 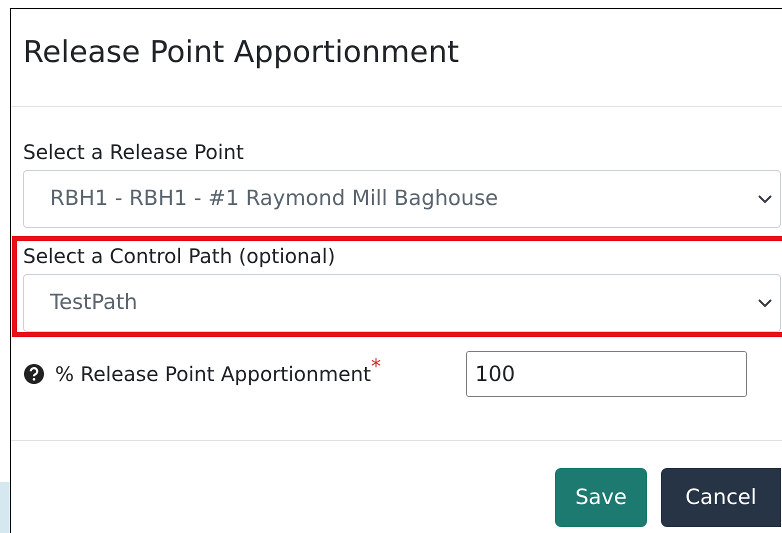 I want to click on save-button: Save, so click(x=601, y=497).